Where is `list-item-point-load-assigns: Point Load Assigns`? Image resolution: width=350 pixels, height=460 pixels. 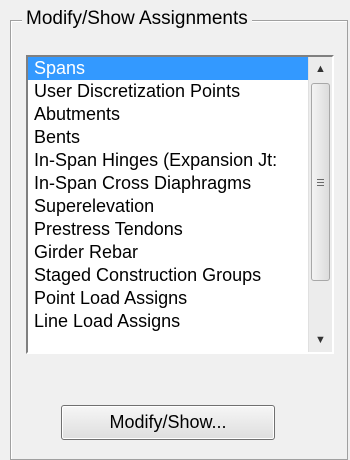 list-item-point-load-assigns: Point Load Assigns is located at coordinates (168, 298).